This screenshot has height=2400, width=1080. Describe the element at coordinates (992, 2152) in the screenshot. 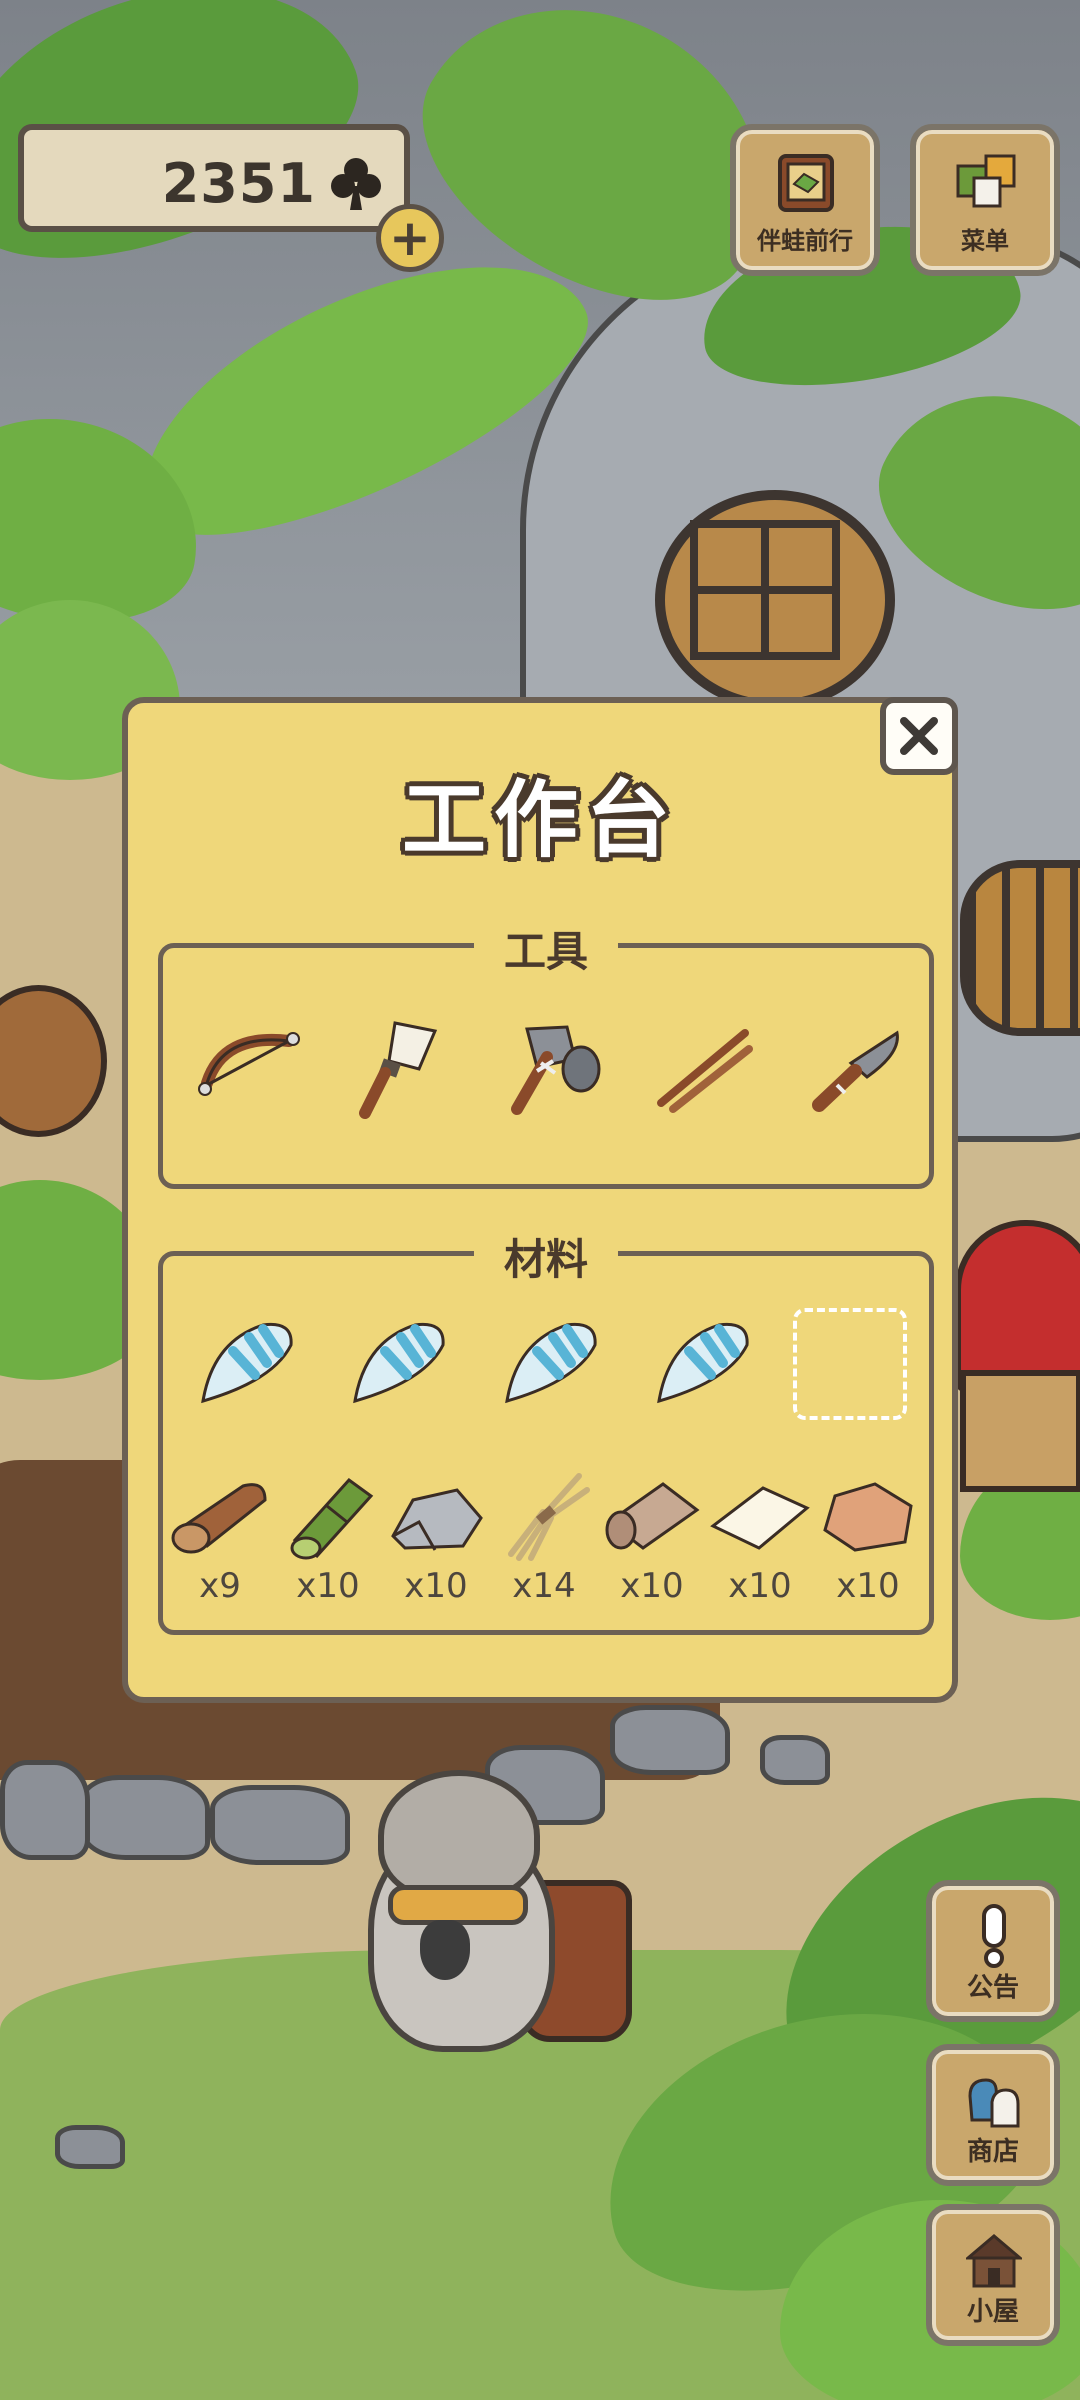

I see `shop-label: 商店` at that location.